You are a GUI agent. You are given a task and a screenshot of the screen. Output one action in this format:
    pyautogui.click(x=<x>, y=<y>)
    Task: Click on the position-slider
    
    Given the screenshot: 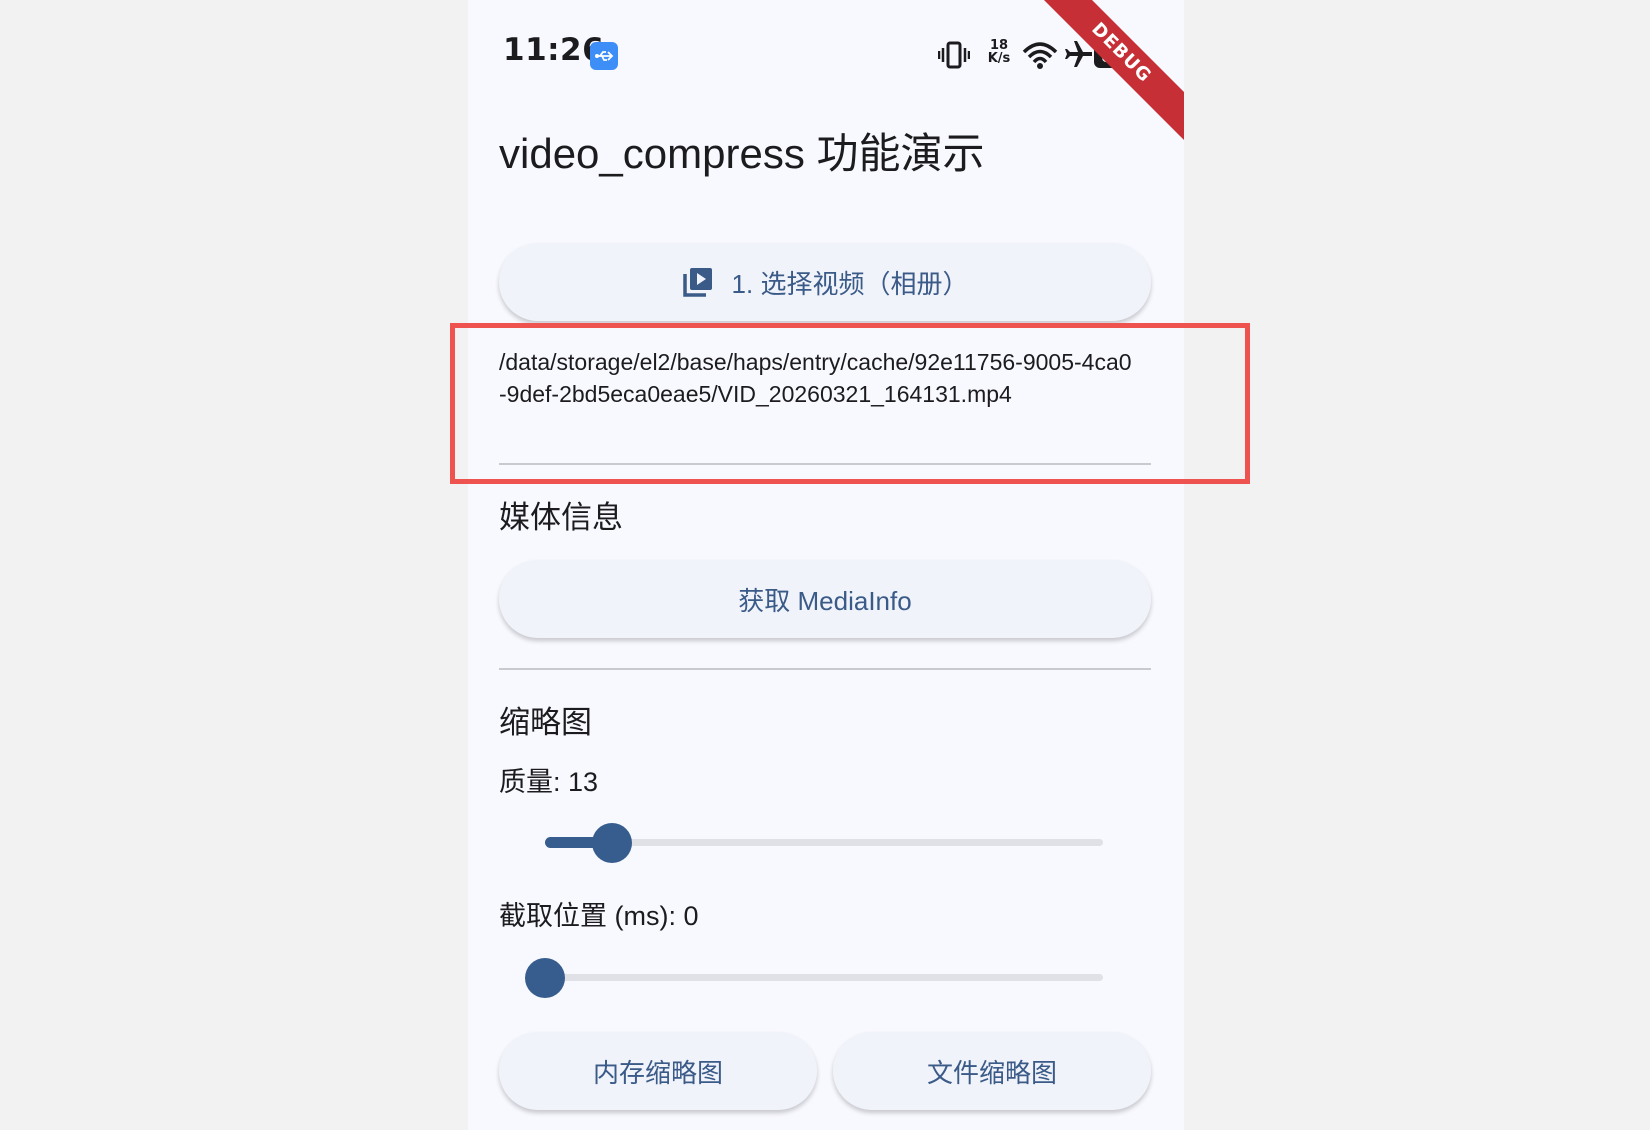 What is the action you would take?
    pyautogui.click(x=814, y=978)
    